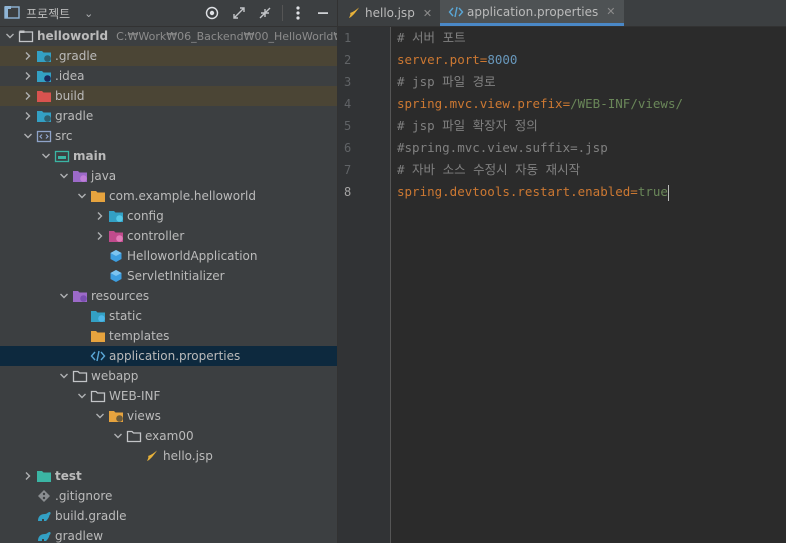 Image resolution: width=786 pixels, height=543 pixels. I want to click on line-number: 5, so click(348, 126).